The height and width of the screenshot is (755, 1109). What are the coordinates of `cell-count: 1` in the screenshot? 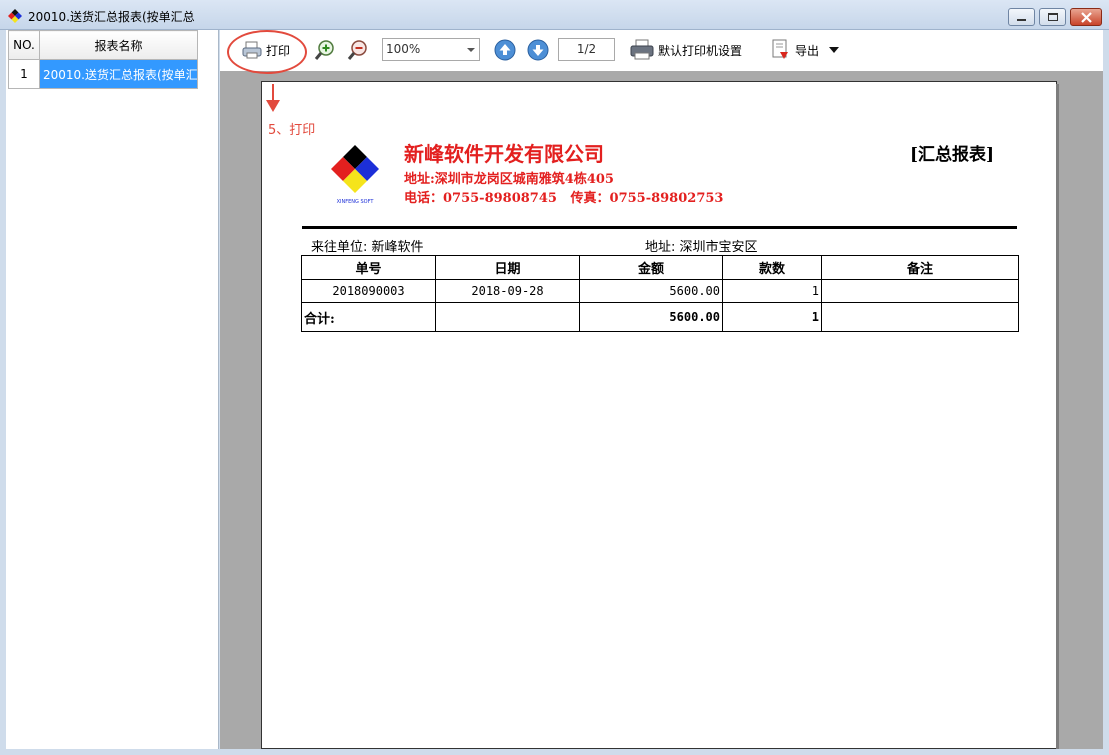 It's located at (772, 291).